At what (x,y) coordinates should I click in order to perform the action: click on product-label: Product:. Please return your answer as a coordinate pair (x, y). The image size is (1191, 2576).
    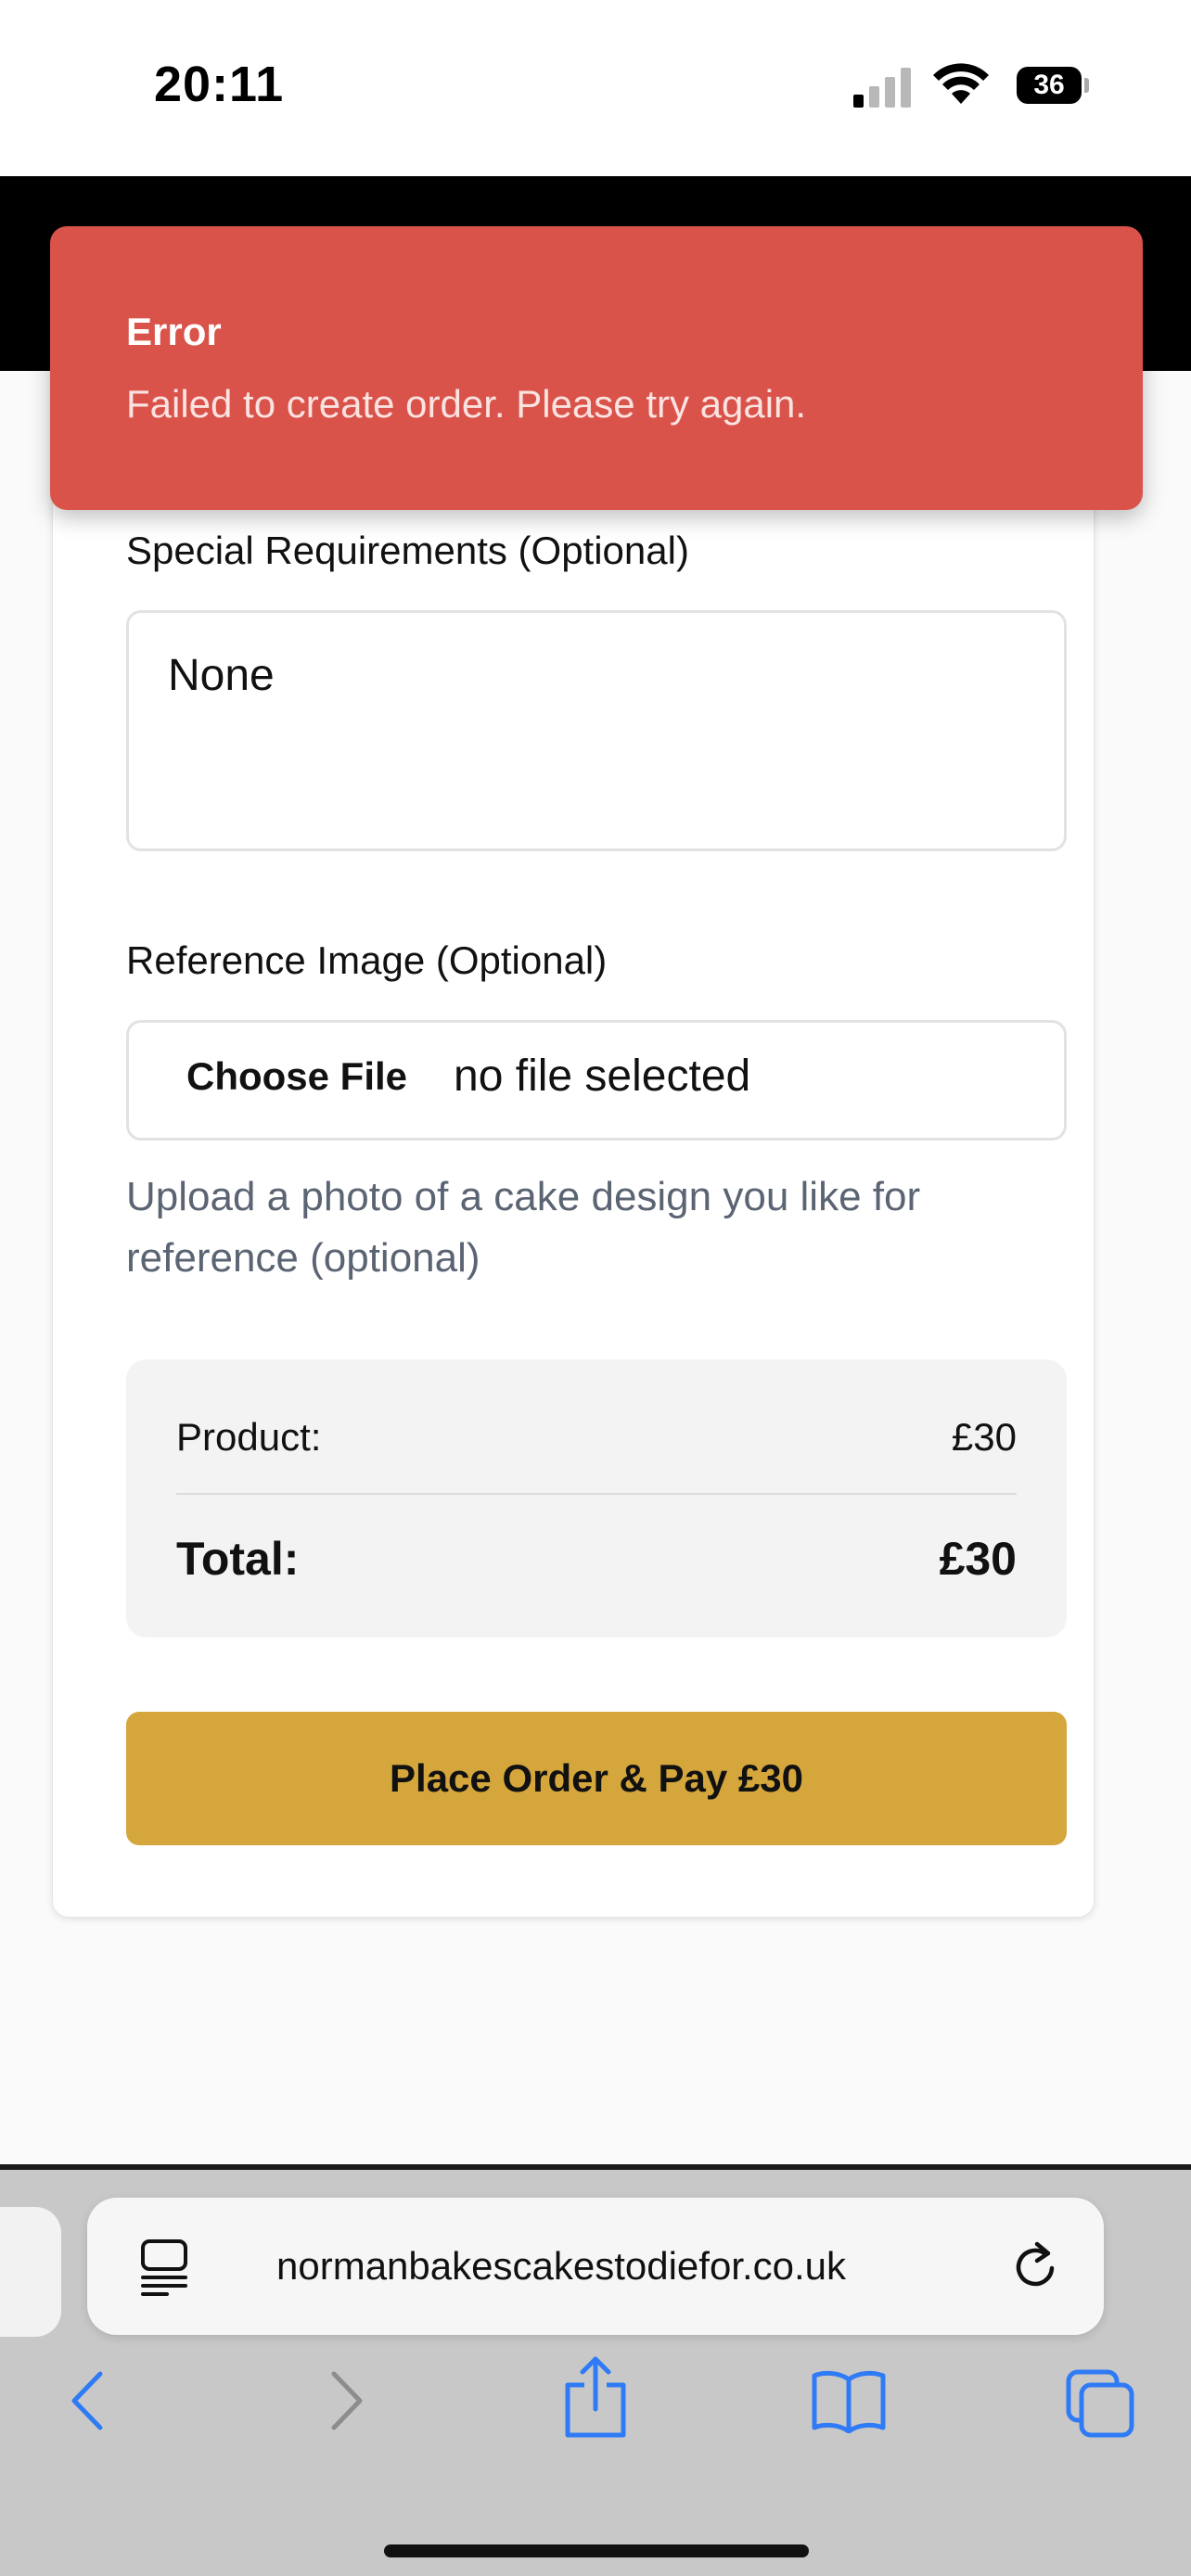
    Looking at the image, I should click on (249, 1437).